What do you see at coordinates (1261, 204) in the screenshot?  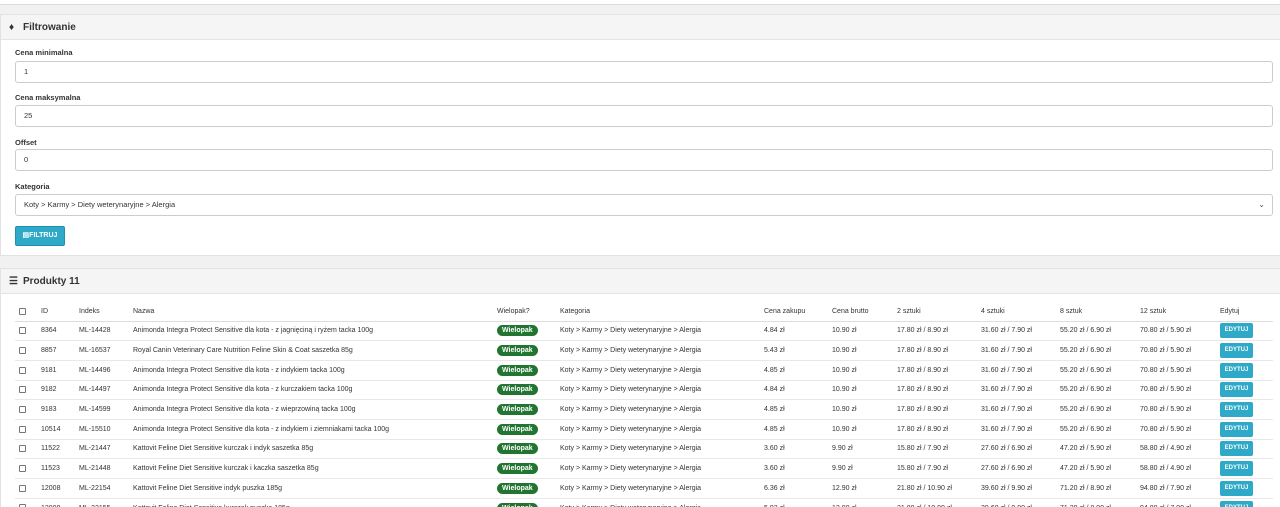 I see `chevron-down-icon: ⌄` at bounding box center [1261, 204].